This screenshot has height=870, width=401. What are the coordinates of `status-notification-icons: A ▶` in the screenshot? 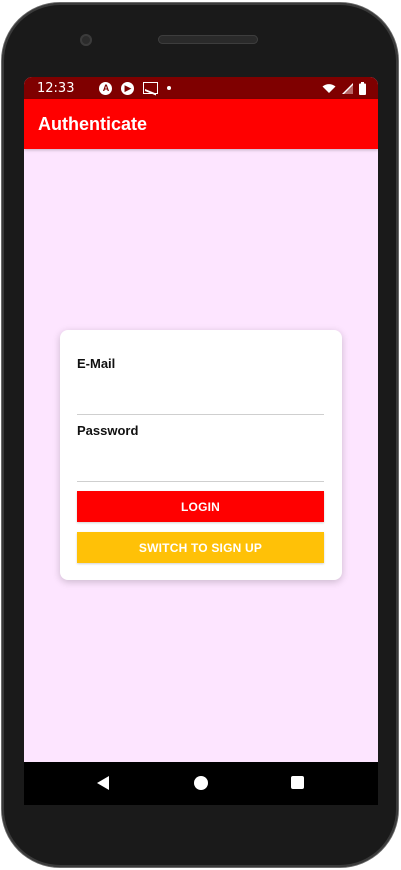 It's located at (135, 88).